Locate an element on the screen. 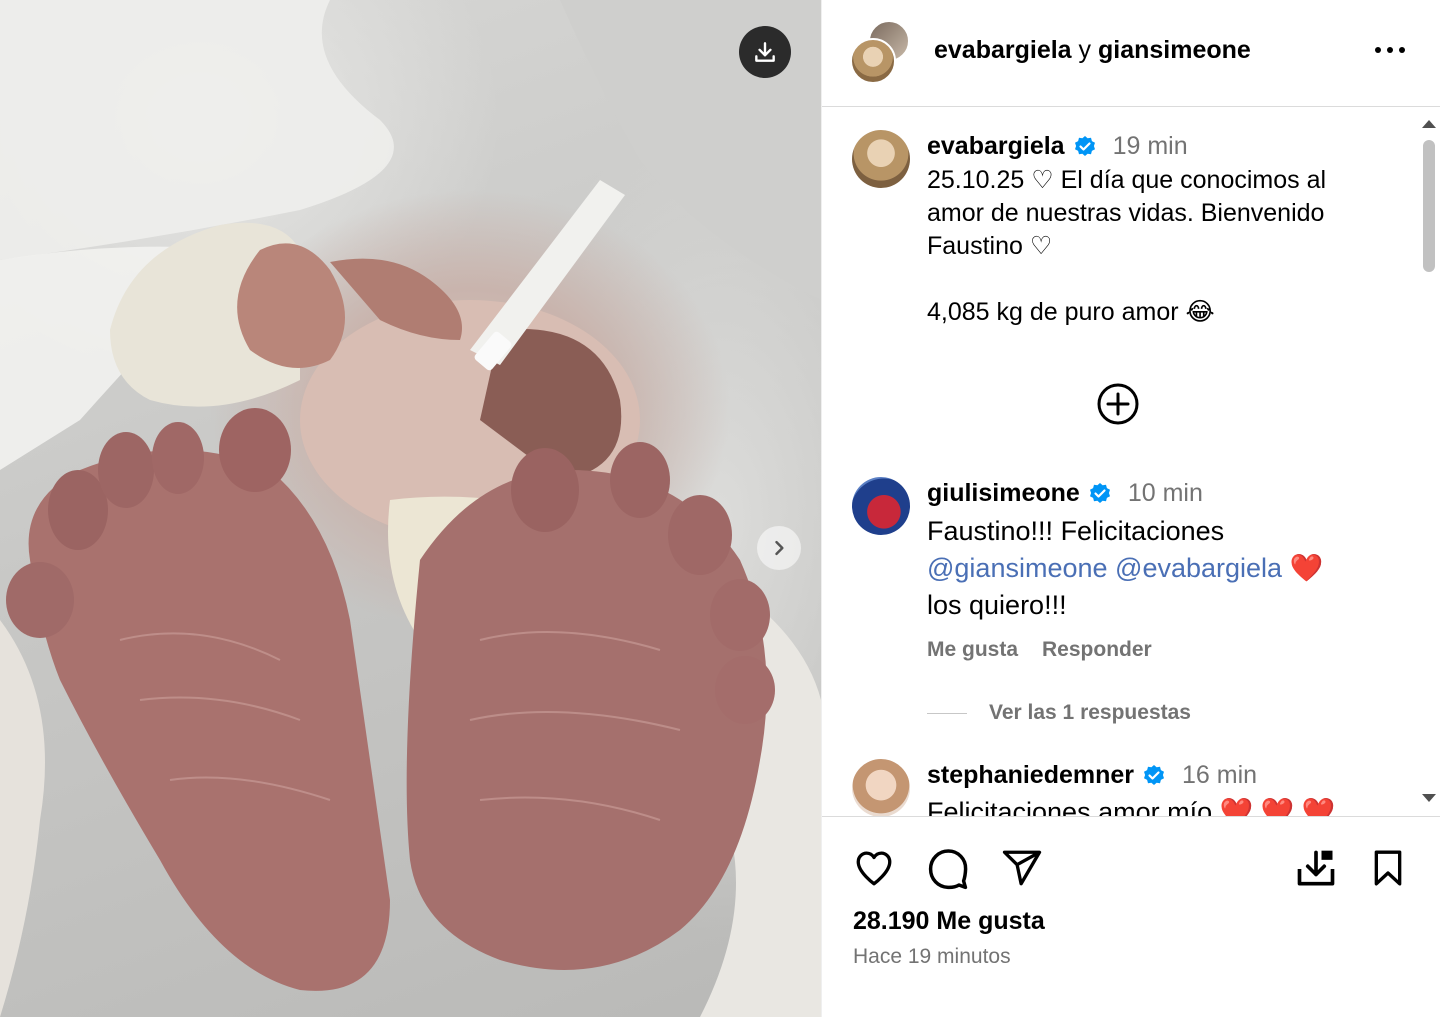 This screenshot has height=1017, width=1440. comment-actions: Me gusta Responder is located at coordinates (1039, 650).